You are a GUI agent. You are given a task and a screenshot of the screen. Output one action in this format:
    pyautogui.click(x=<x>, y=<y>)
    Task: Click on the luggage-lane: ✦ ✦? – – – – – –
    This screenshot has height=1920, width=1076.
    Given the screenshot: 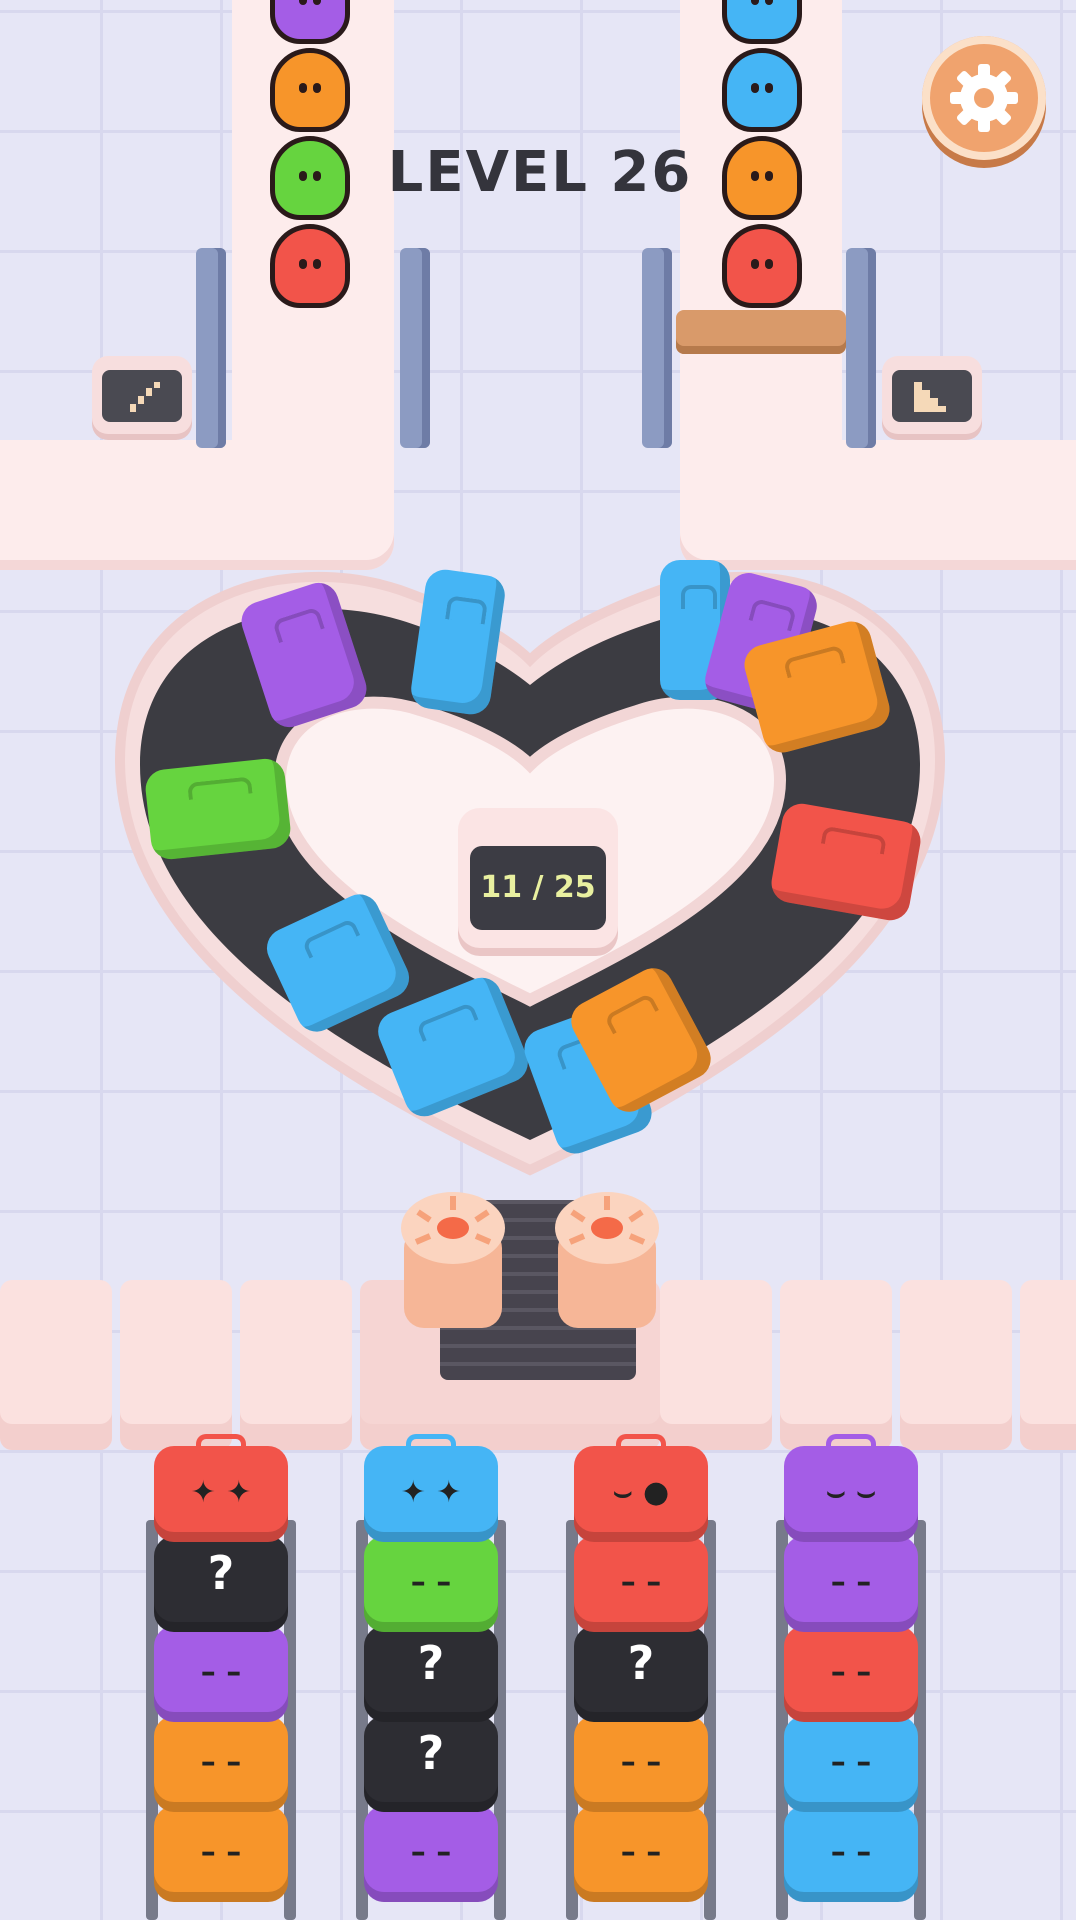 What is the action you would take?
    pyautogui.click(x=221, y=1677)
    